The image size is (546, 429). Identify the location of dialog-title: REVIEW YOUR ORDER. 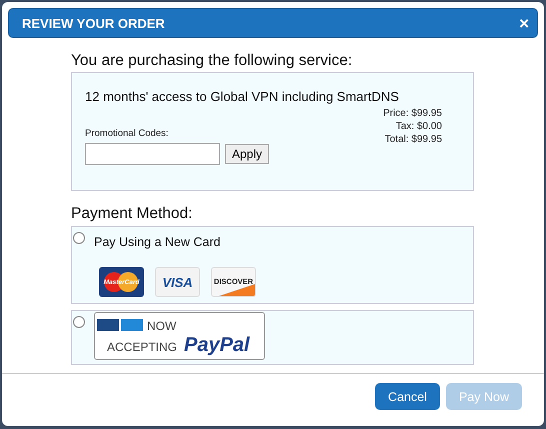
(93, 23).